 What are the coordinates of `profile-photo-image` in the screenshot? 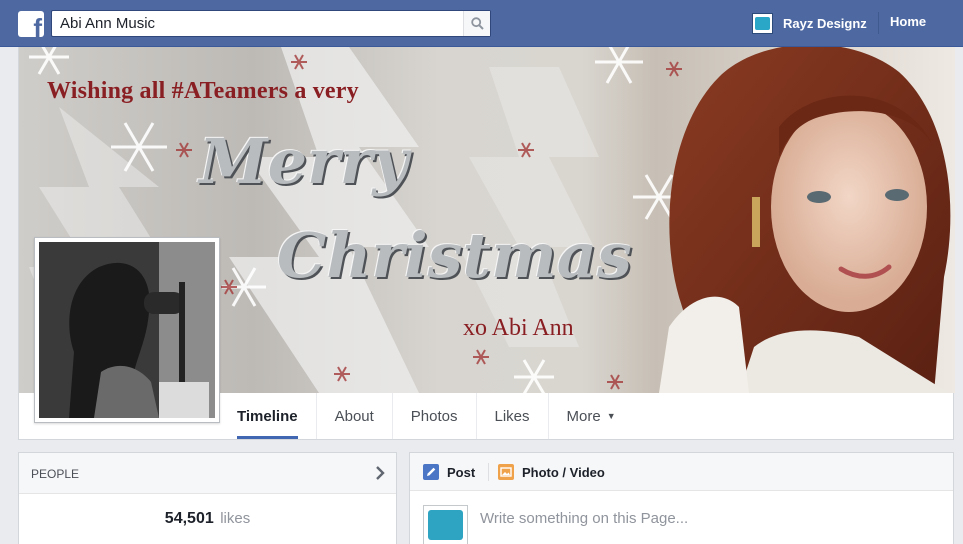 It's located at (127, 330).